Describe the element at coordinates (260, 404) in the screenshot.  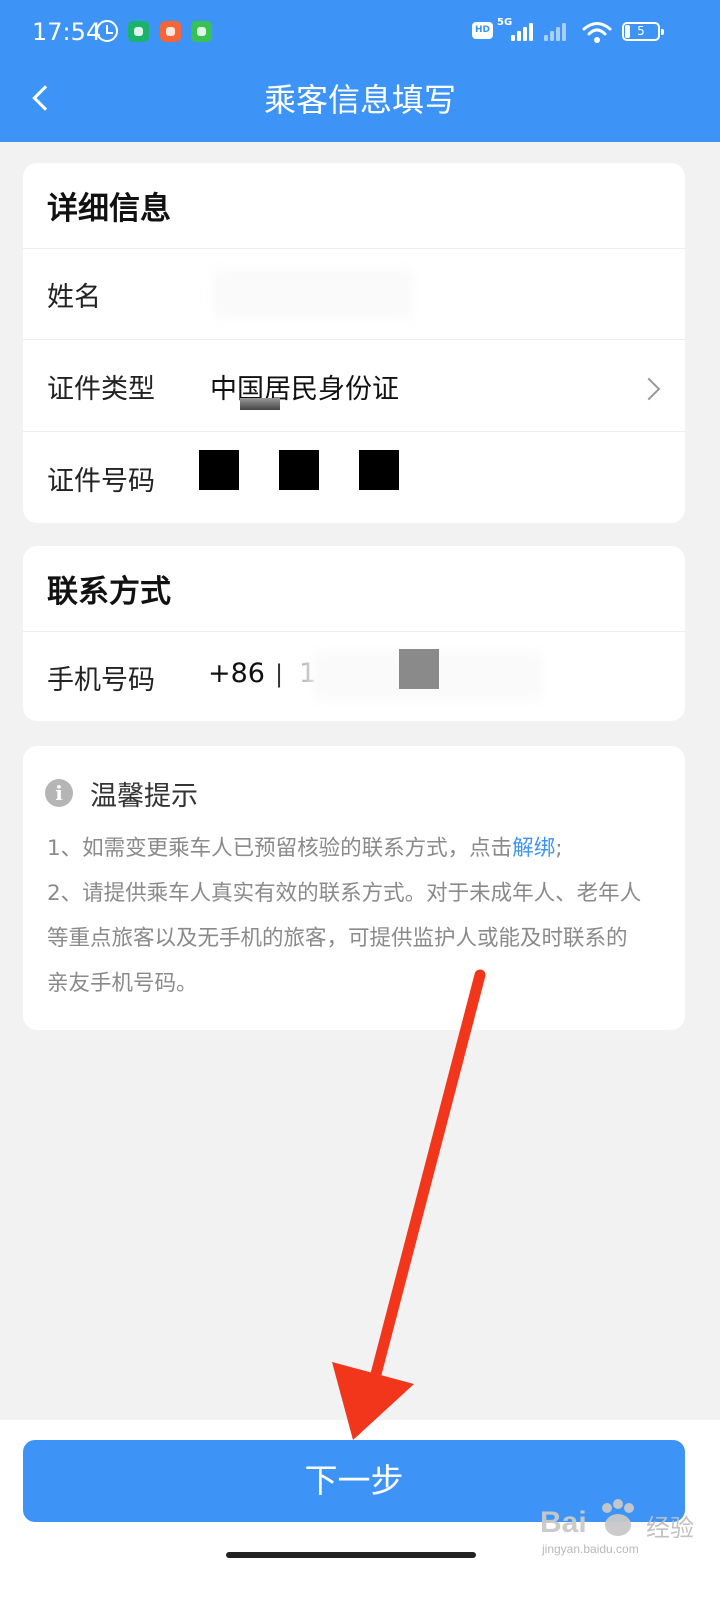
I see `redaction-mark` at that location.